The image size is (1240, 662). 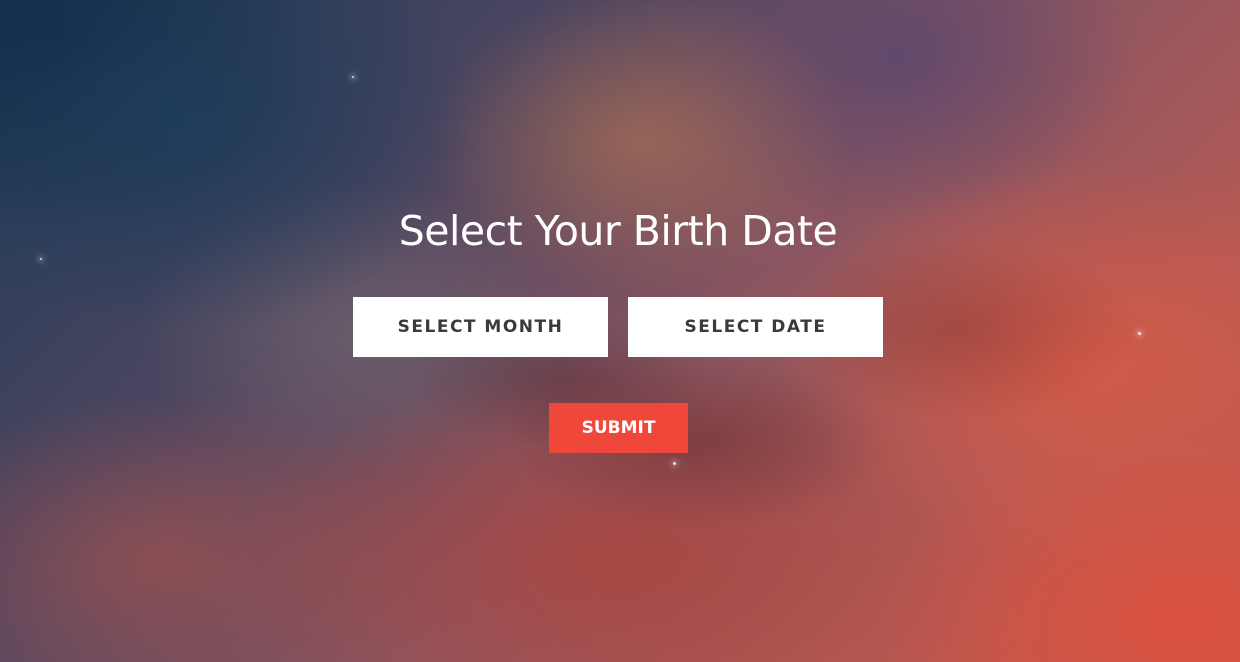 I want to click on submit-button: SUBMIT, so click(x=618, y=428).